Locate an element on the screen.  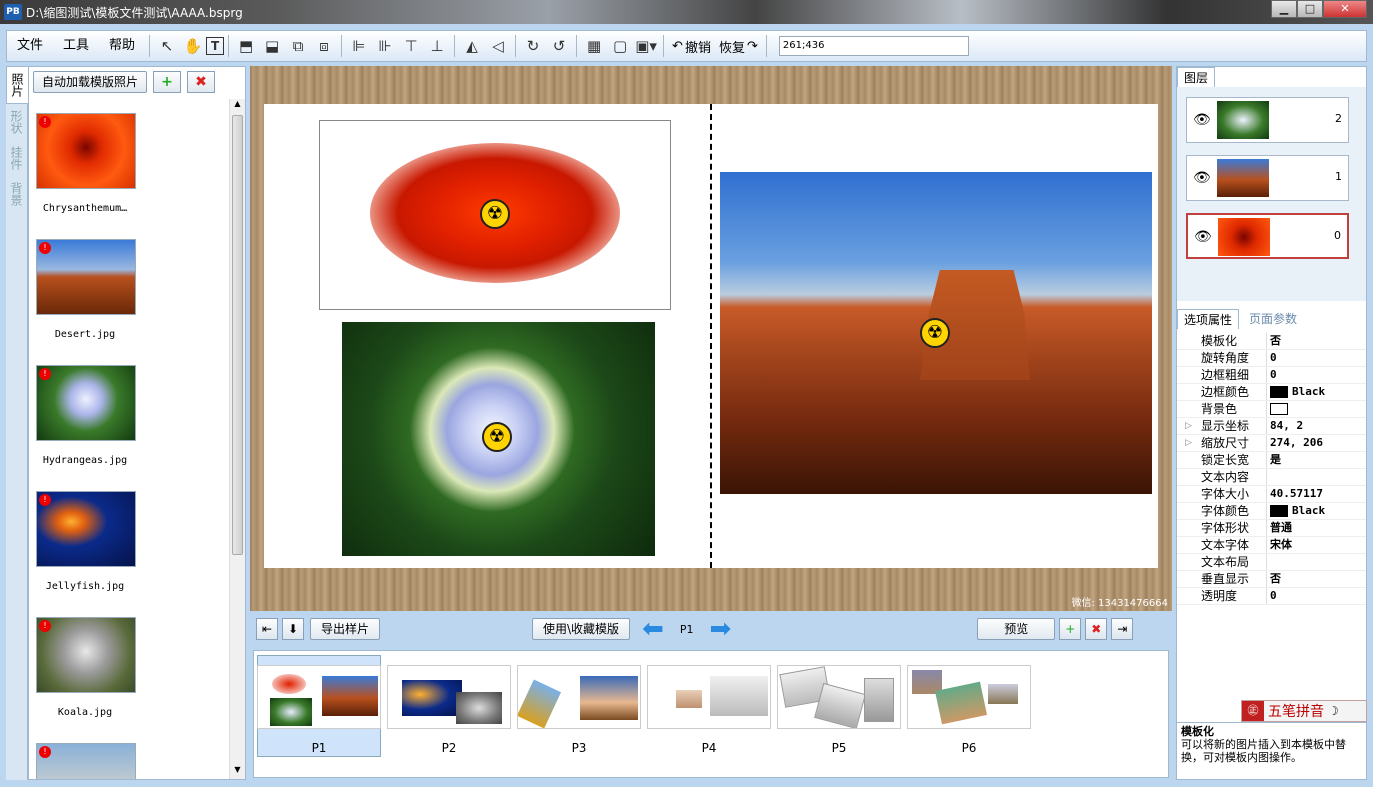
page-thumb-p4 is located at coordinates (709, 697).